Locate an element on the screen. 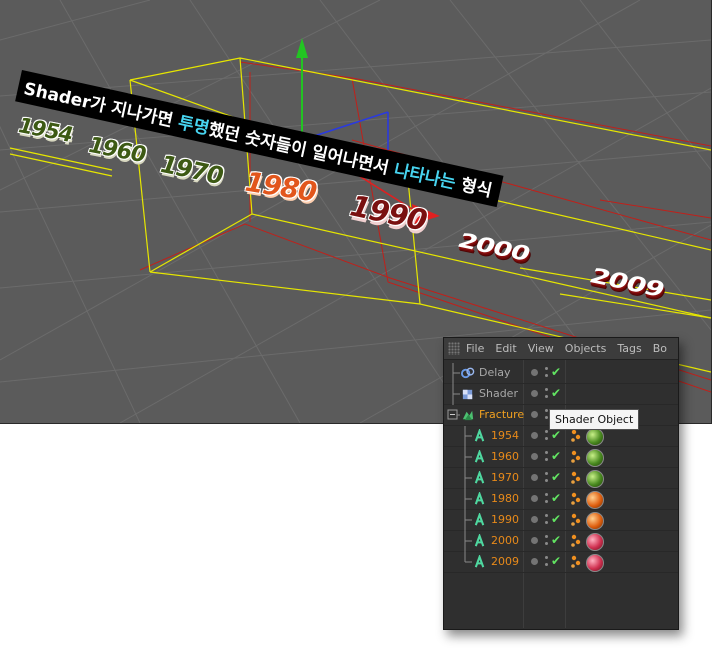 This screenshot has width=712, height=664. object-row-1980: 1980 ✔ is located at coordinates (561, 499).